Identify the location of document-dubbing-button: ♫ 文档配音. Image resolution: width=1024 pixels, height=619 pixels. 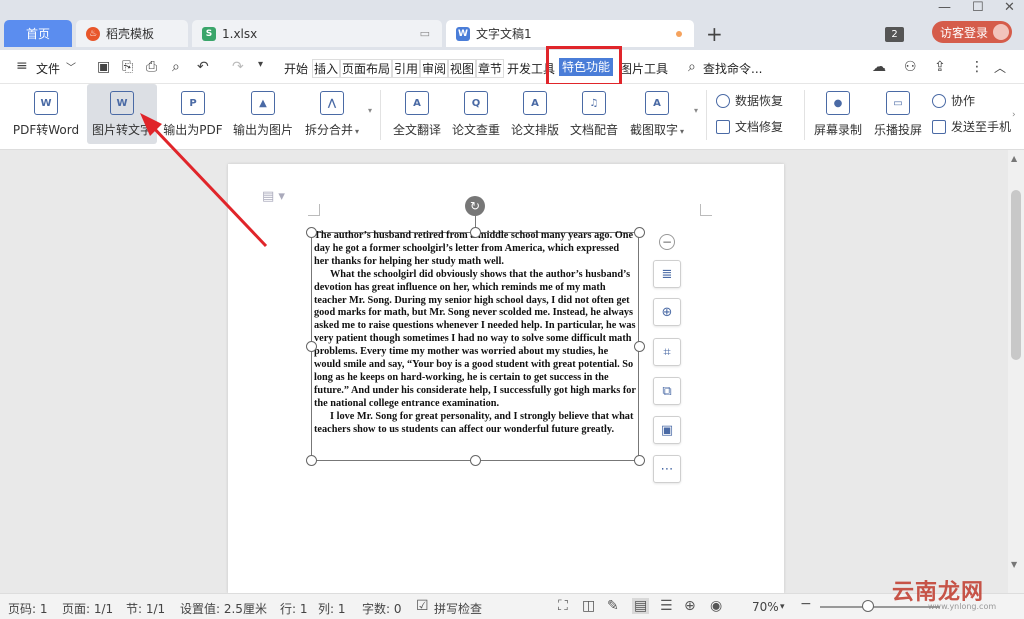
(594, 114).